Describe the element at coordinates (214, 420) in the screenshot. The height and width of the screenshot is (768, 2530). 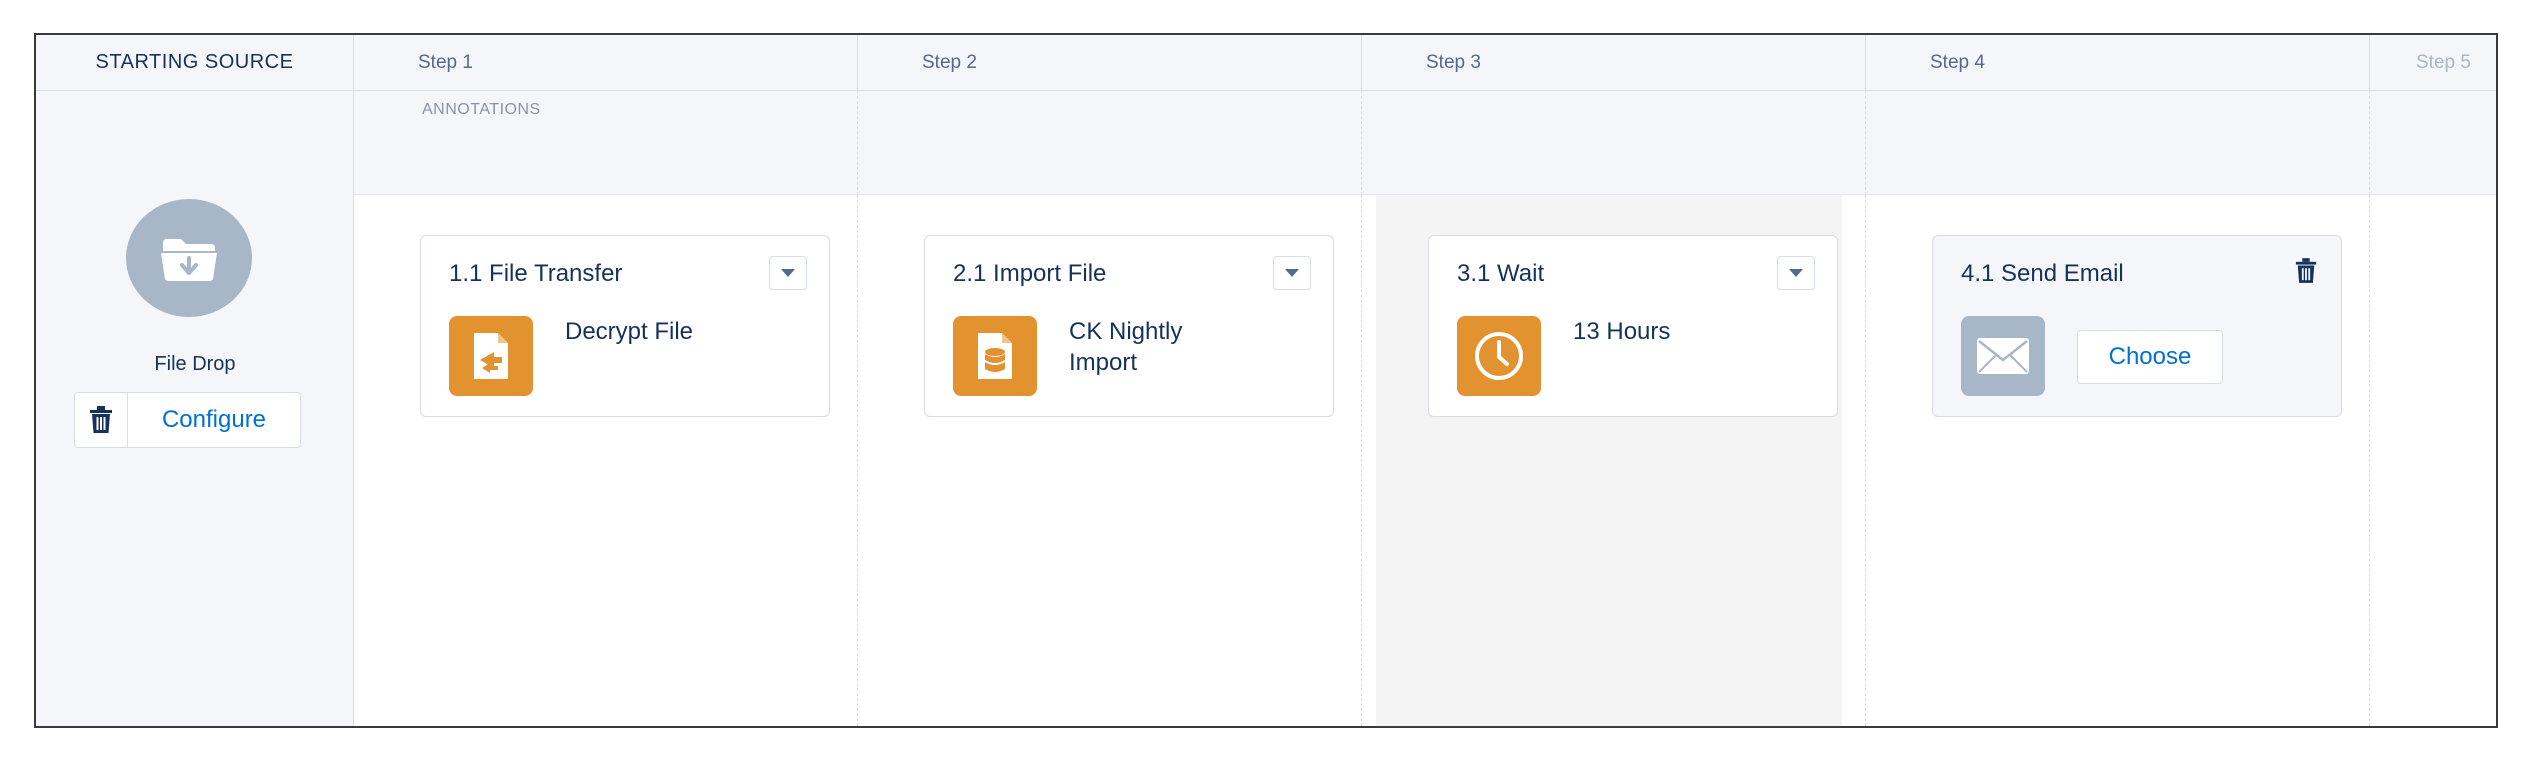
I see `configure-button: Configure` at that location.